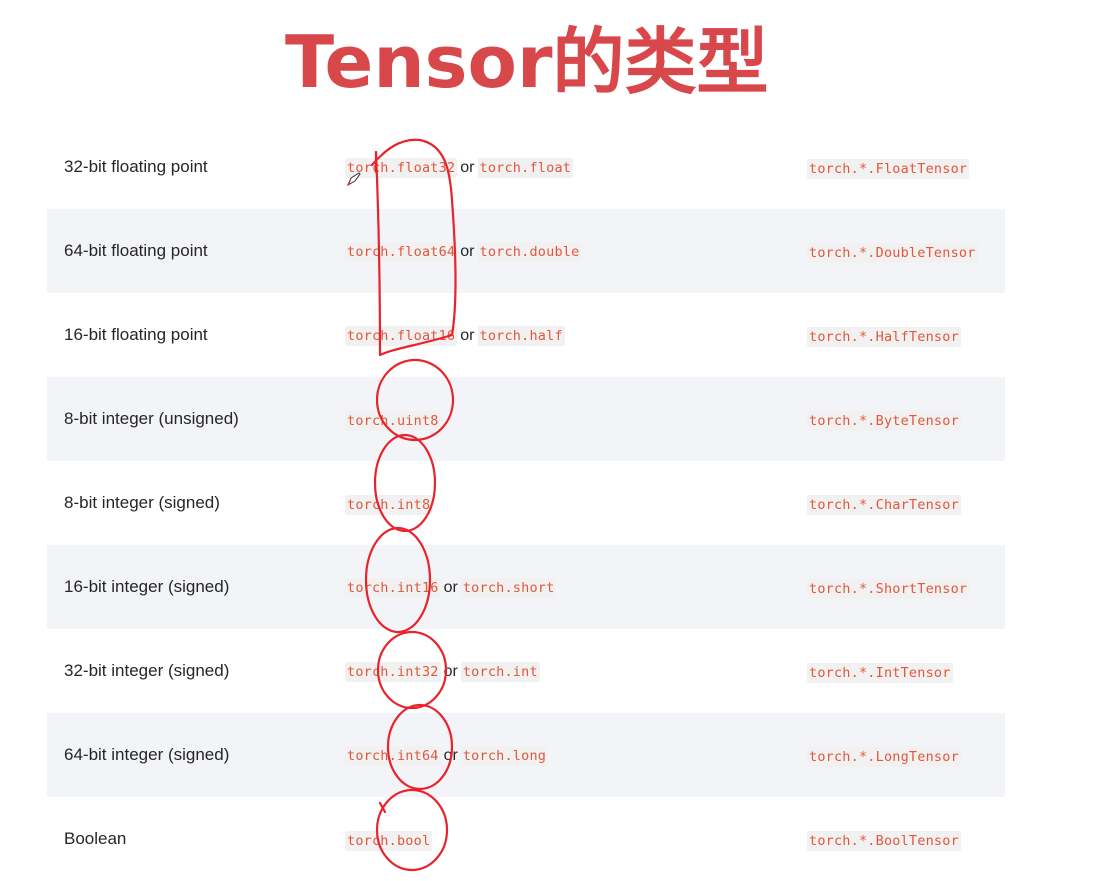 The width and height of the screenshot is (1119, 881). What do you see at coordinates (142, 502) in the screenshot?
I see `row-description: 8-bit integer (signed)` at bounding box center [142, 502].